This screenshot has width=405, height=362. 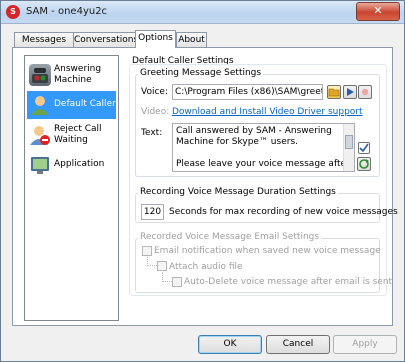 What do you see at coordinates (85, 104) in the screenshot?
I see `sidebar-item-label: Default Caller` at bounding box center [85, 104].